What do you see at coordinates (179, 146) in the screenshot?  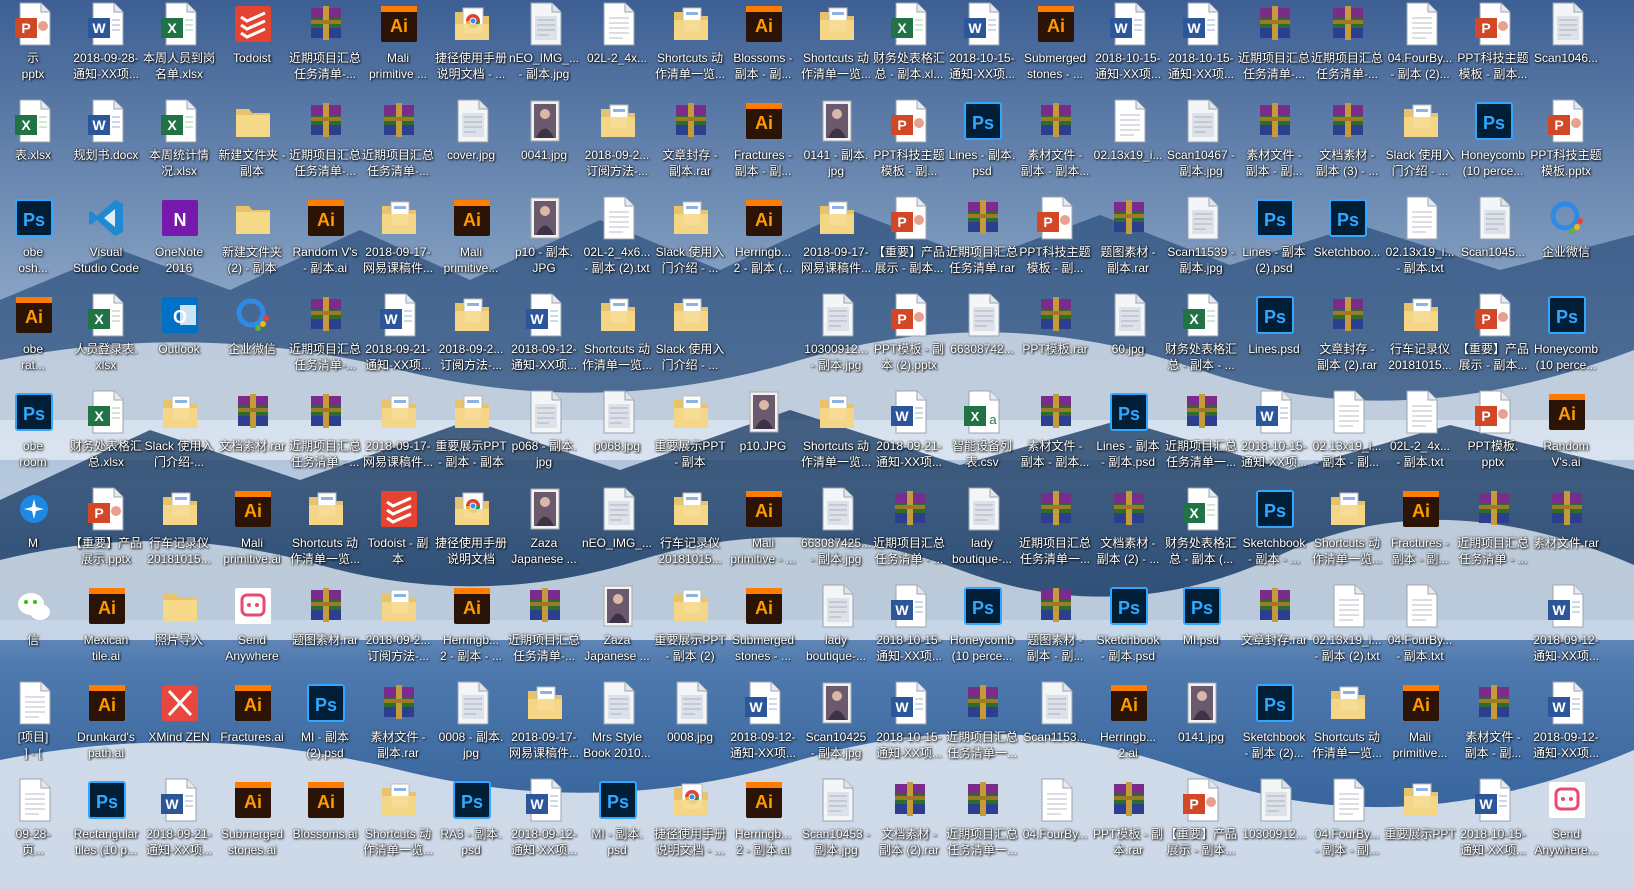 I see `desktop-icon: X 本周统计情 况.xlsx` at bounding box center [179, 146].